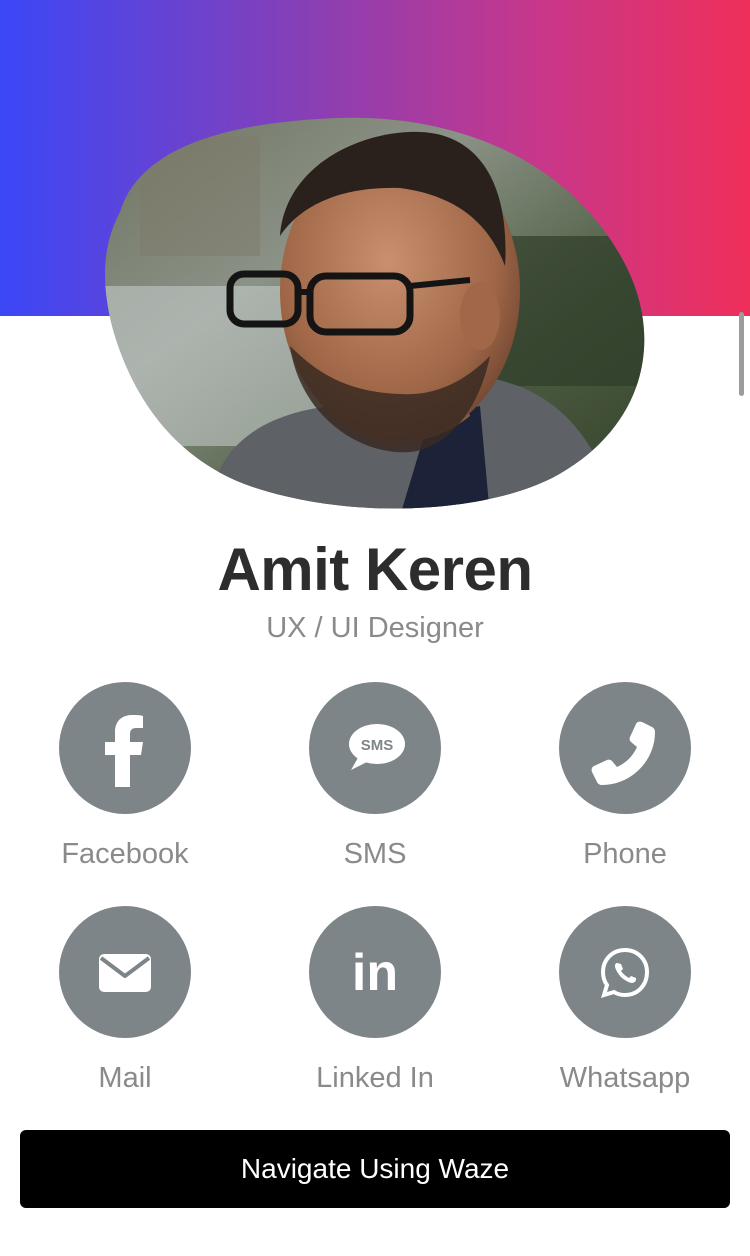  What do you see at coordinates (625, 1078) in the screenshot?
I see `contact-label-whatsapp: Whatsapp` at bounding box center [625, 1078].